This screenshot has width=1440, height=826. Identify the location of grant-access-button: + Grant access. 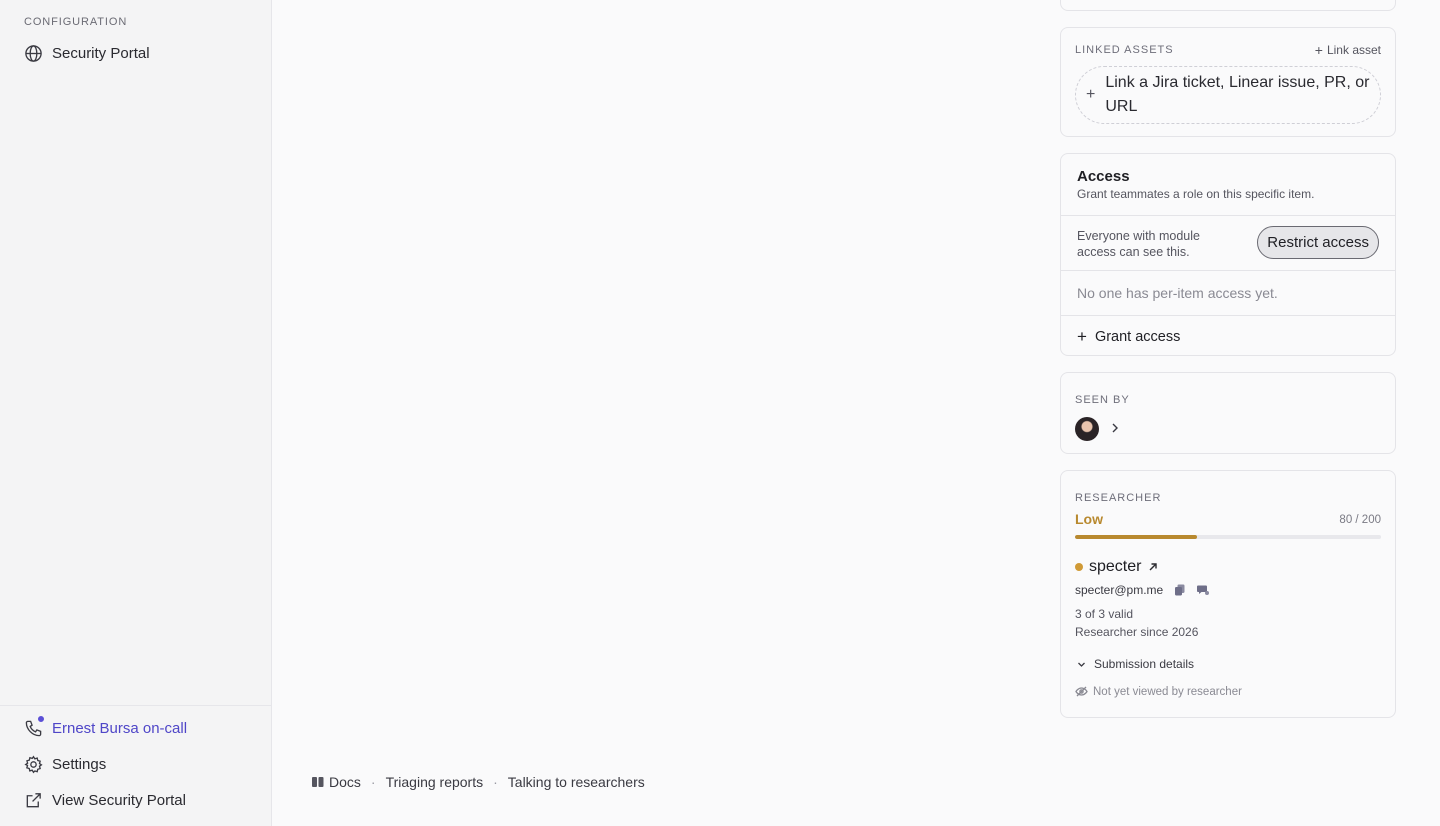
(1128, 337).